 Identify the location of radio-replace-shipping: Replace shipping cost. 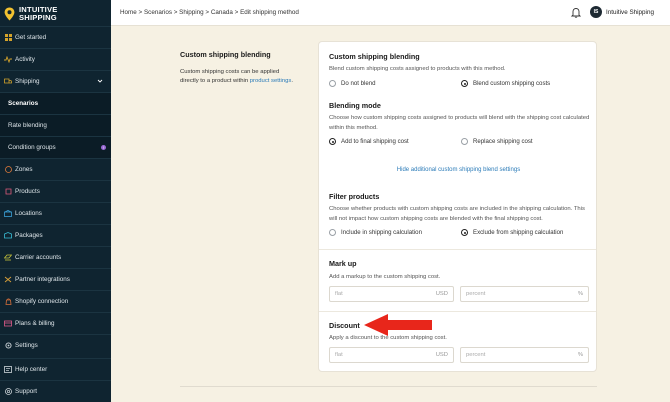
(497, 141).